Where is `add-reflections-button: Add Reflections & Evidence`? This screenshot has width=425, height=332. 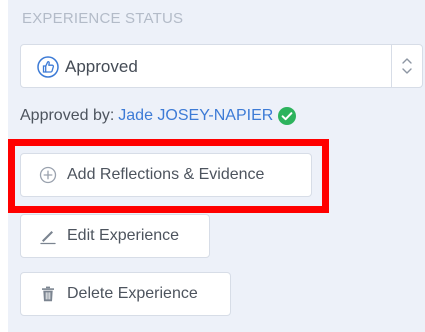
add-reflections-button: Add Reflections & Evidence is located at coordinates (166, 175).